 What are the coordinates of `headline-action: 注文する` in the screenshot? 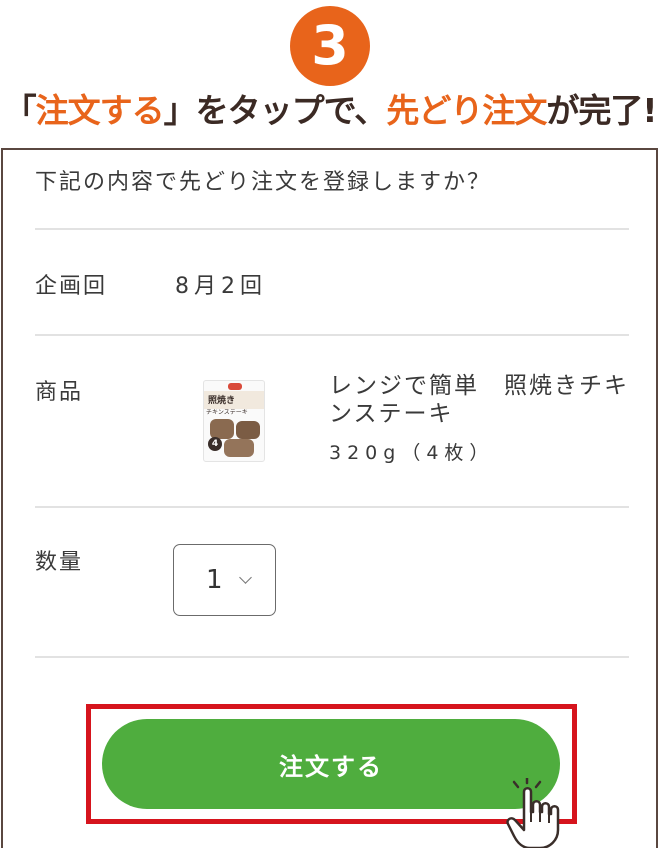 It's located at (100, 110).